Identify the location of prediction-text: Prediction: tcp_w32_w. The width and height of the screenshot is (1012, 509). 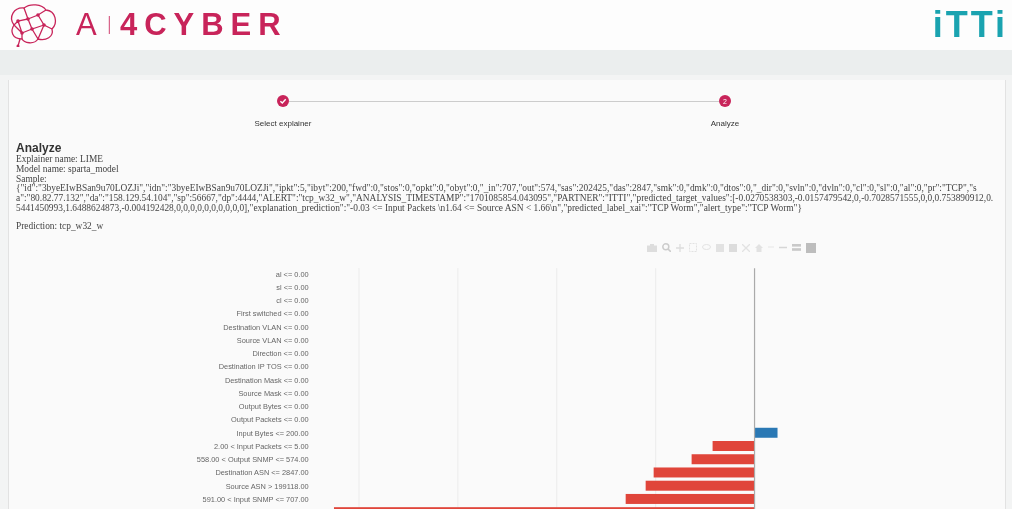
(60, 226).